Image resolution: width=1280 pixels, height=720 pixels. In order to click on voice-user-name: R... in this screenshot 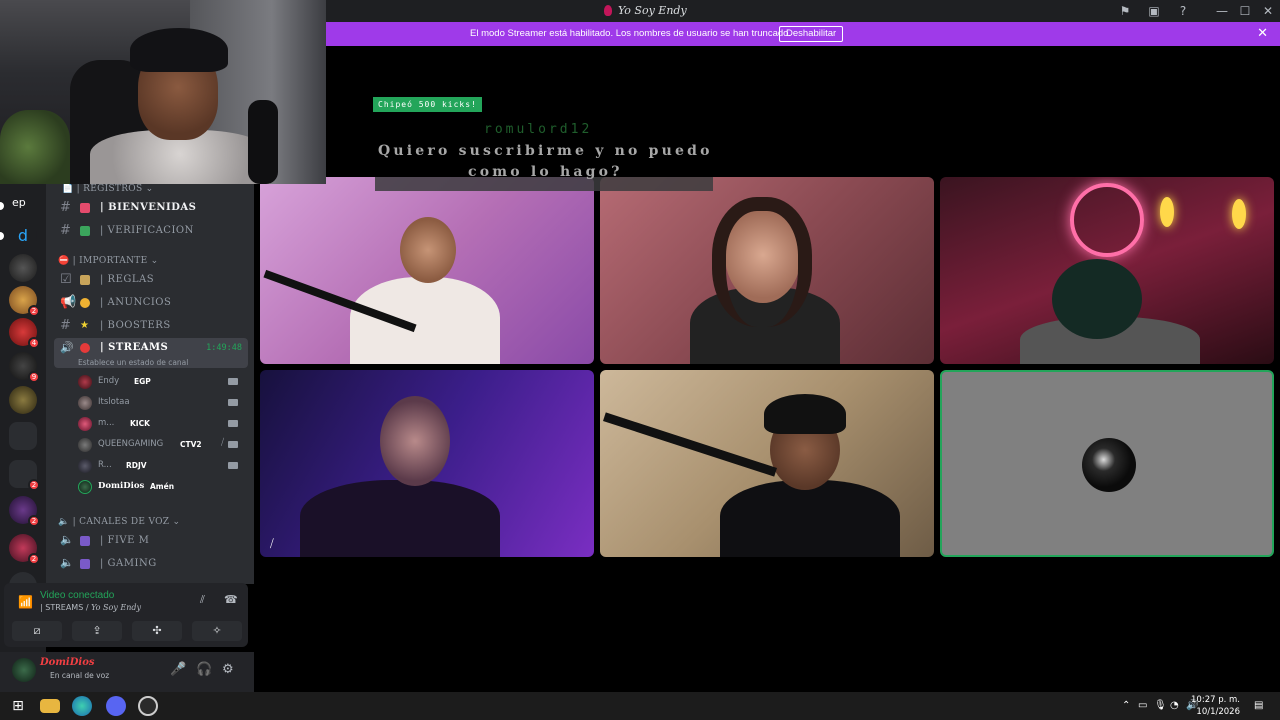, I will do `click(105, 465)`.